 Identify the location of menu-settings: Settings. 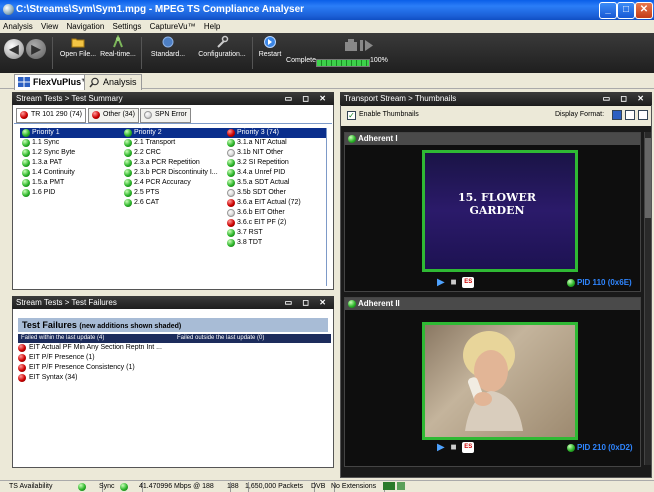
(127, 26).